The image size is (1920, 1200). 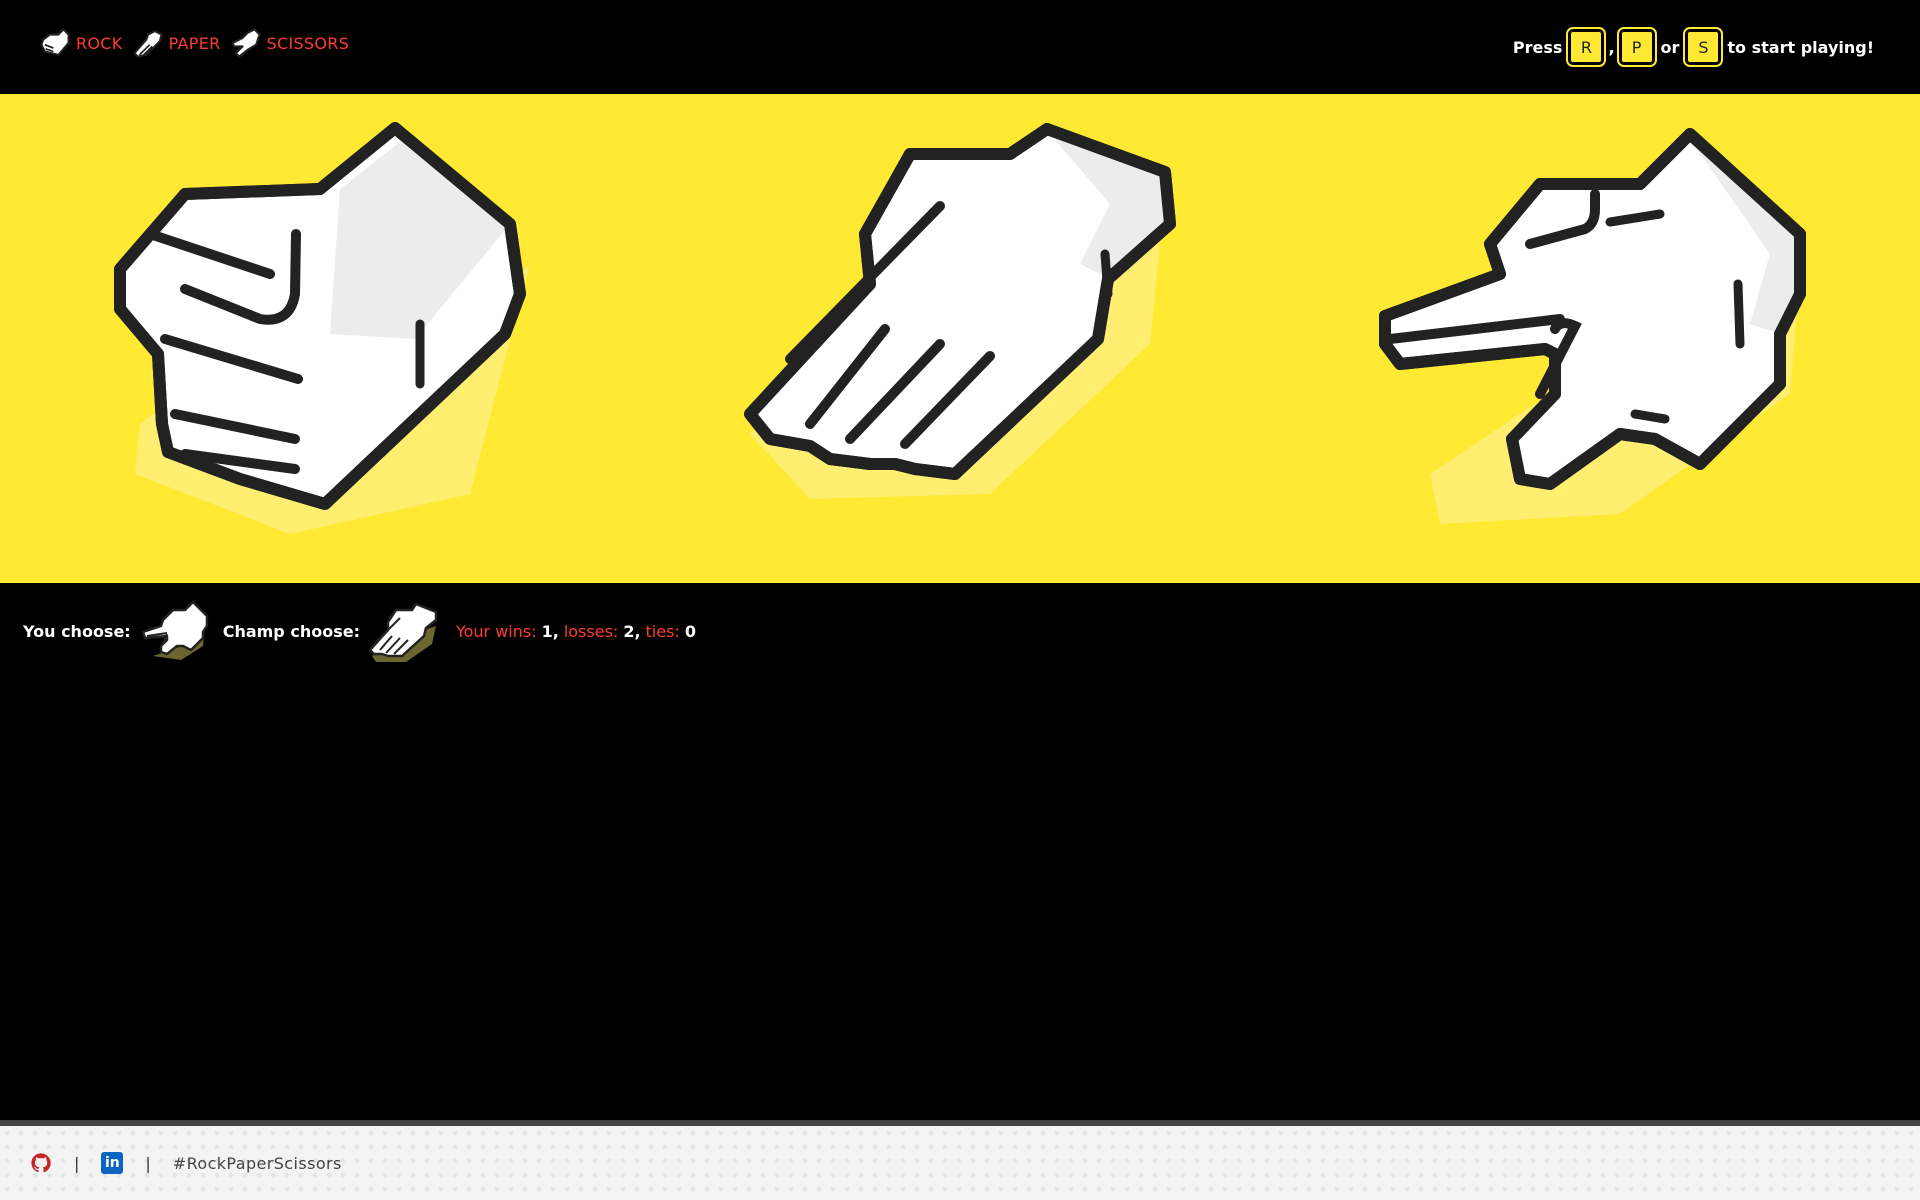 What do you see at coordinates (1586, 47) in the screenshot?
I see `key-r: R` at bounding box center [1586, 47].